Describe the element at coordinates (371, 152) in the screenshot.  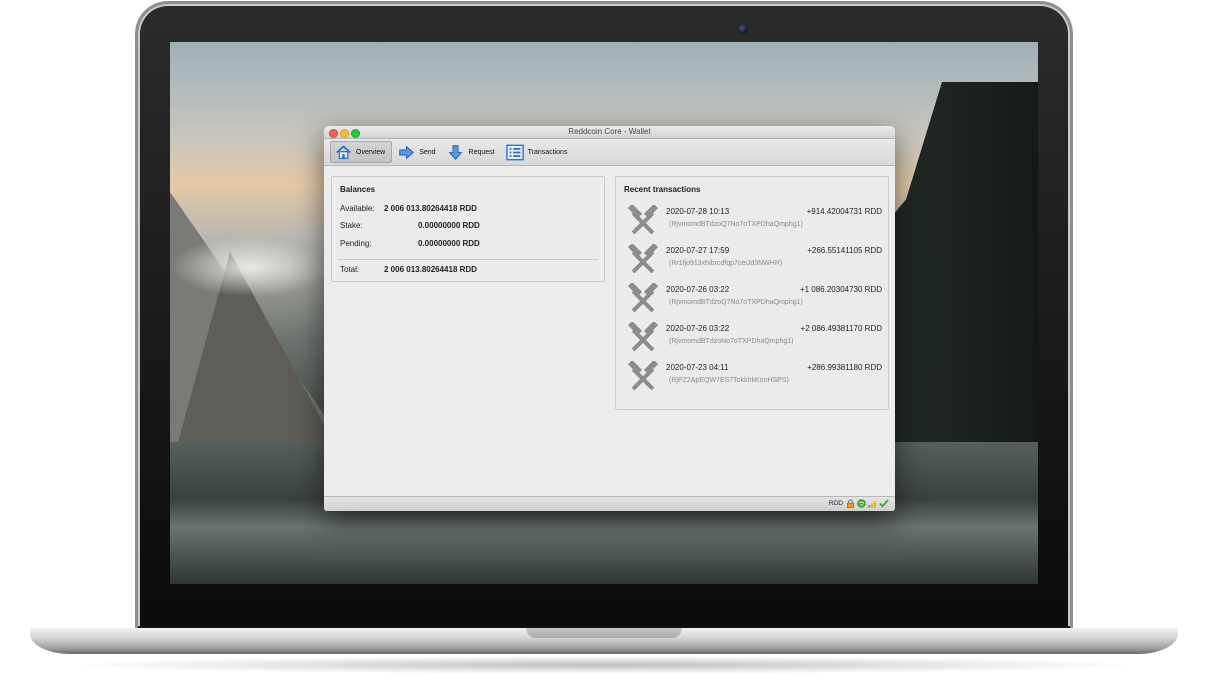
I see `tab-overview-label: Overview` at that location.